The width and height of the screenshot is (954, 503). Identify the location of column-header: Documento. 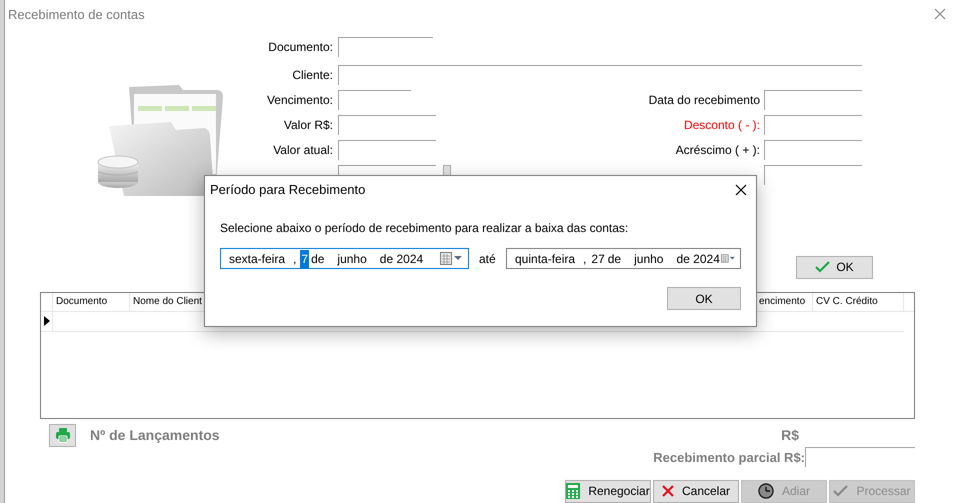
(91, 301).